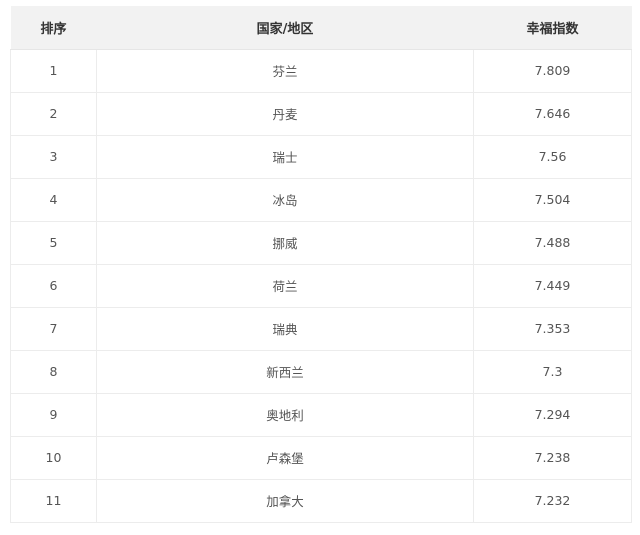 This screenshot has height=535, width=640. I want to click on cell-score: 7.56, so click(552, 157).